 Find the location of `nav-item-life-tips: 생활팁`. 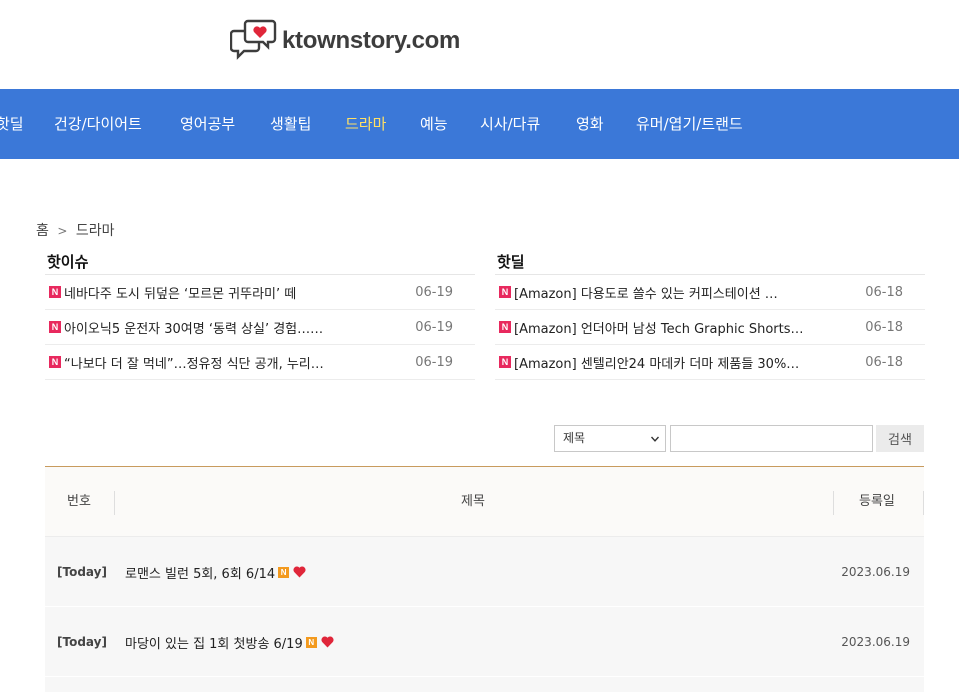

nav-item-life-tips: 생활팁 is located at coordinates (290, 124).